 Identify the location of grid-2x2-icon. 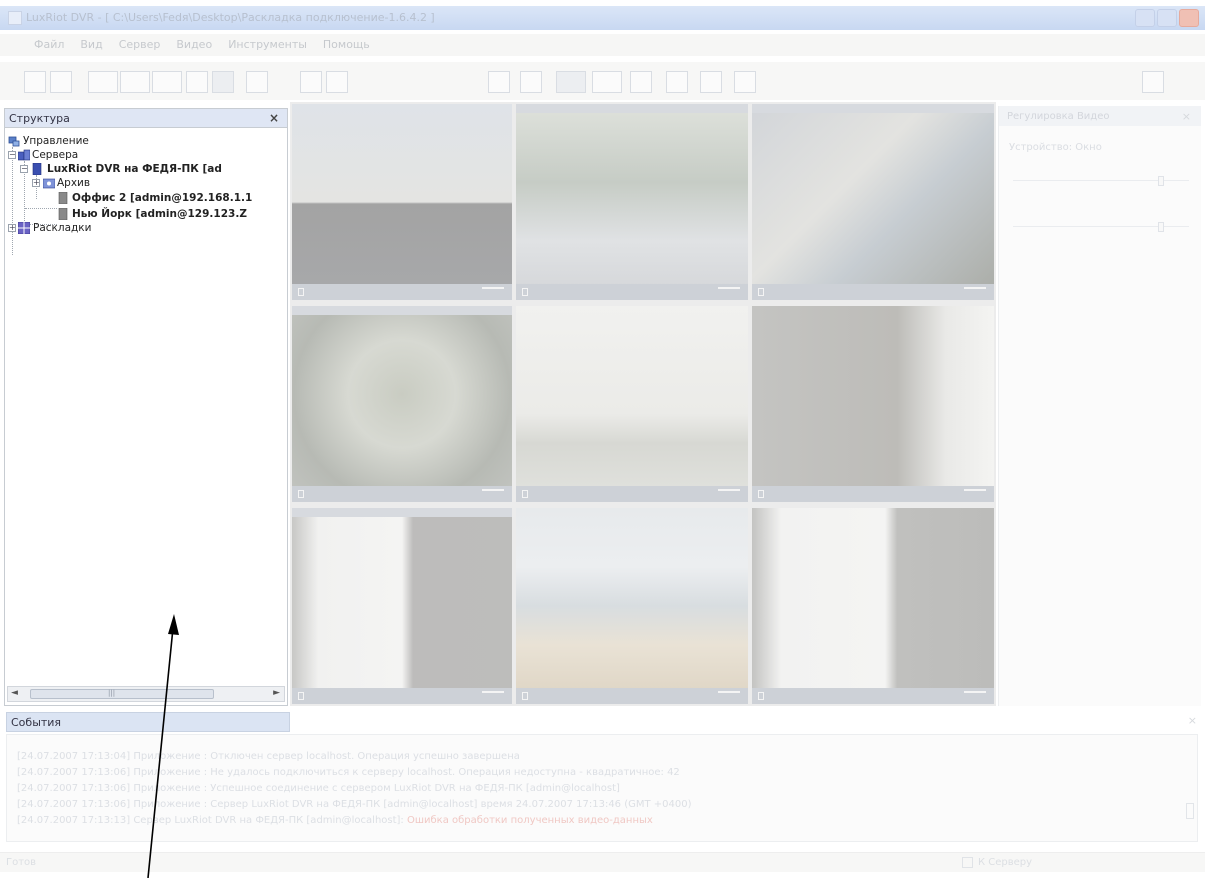
(531, 82).